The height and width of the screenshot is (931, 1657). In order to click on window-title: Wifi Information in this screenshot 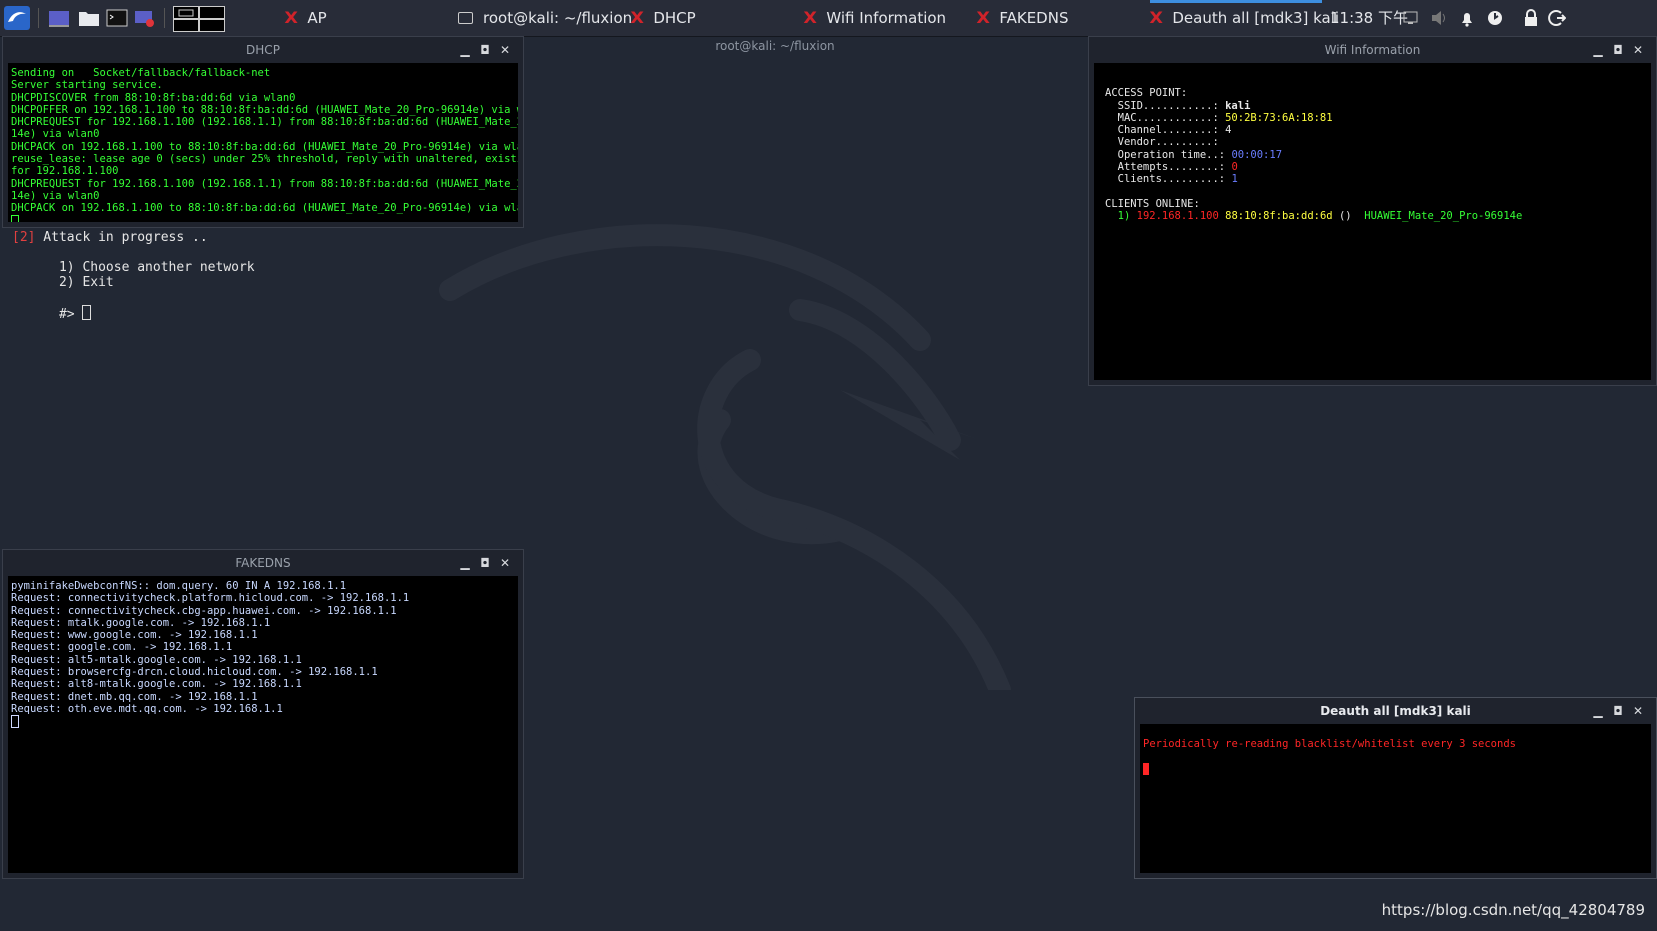, I will do `click(1372, 50)`.